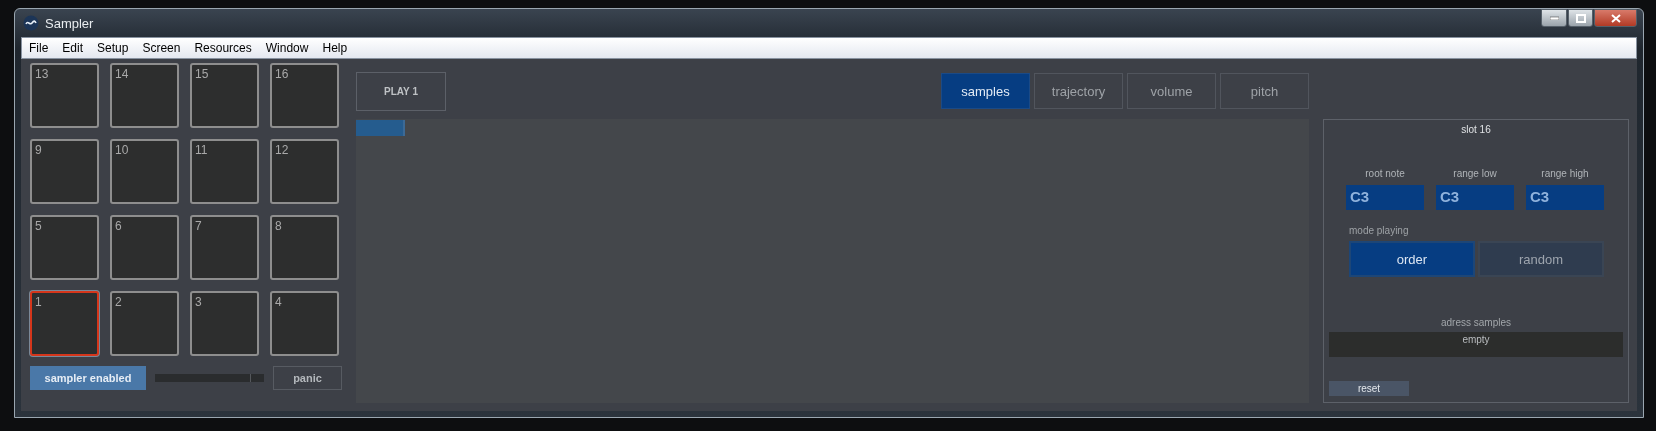  Describe the element at coordinates (1476, 129) in the screenshot. I see `panel-title: slot 16` at that location.